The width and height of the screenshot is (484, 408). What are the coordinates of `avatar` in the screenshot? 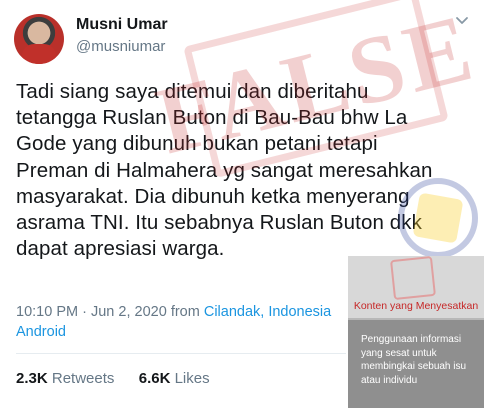 It's located at (39, 39).